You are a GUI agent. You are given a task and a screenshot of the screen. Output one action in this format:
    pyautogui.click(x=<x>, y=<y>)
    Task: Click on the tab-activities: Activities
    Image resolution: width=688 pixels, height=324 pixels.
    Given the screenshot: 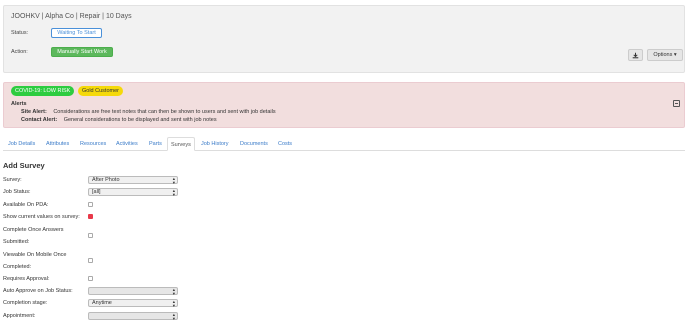 What is the action you would take?
    pyautogui.click(x=127, y=144)
    